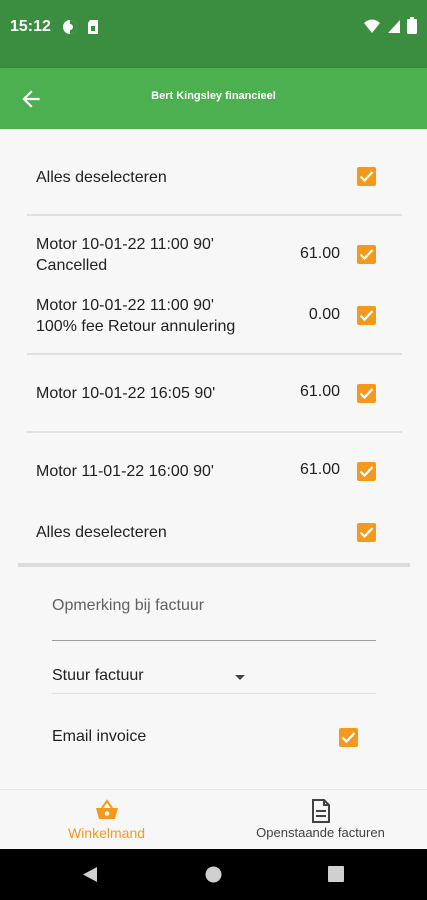  I want to click on item-line2: Cancelled, so click(72, 265).